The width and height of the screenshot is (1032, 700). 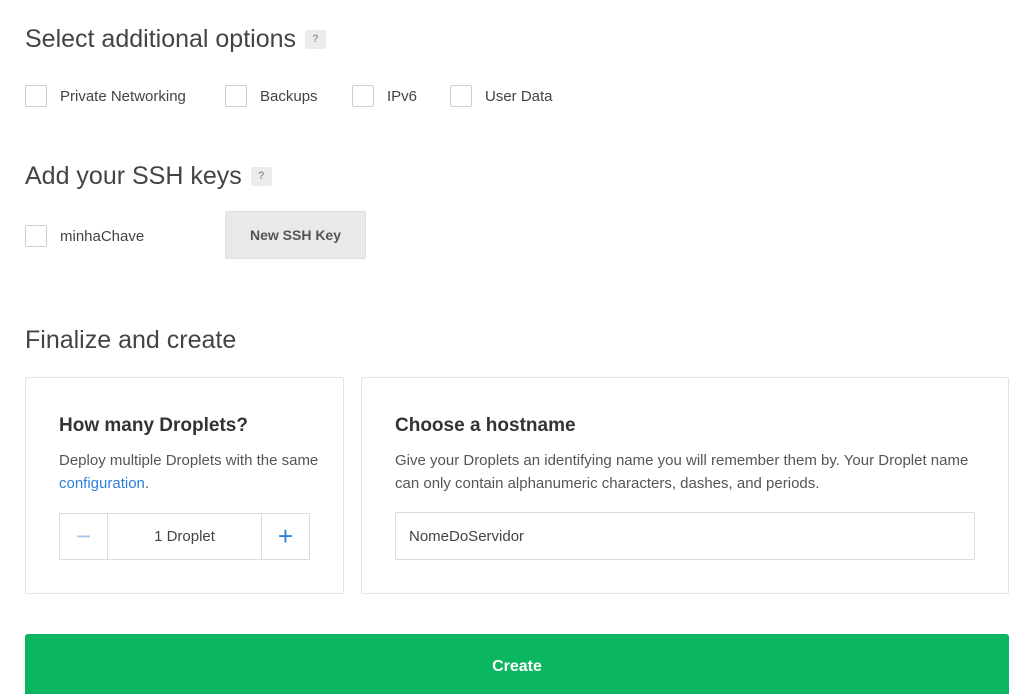 What do you see at coordinates (461, 96) in the screenshot?
I see `user-data-checkbox` at bounding box center [461, 96].